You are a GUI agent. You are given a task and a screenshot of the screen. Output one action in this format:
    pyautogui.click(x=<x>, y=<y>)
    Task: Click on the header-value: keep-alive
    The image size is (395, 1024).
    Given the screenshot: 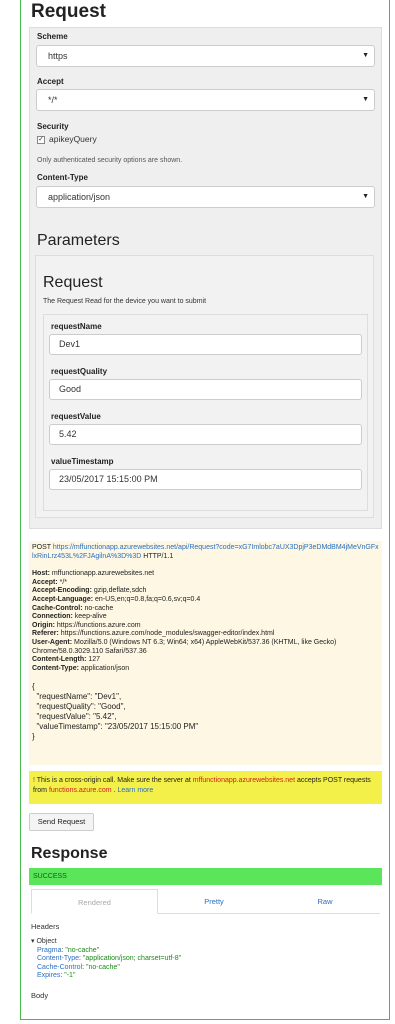 What is the action you would take?
    pyautogui.click(x=90, y=617)
    